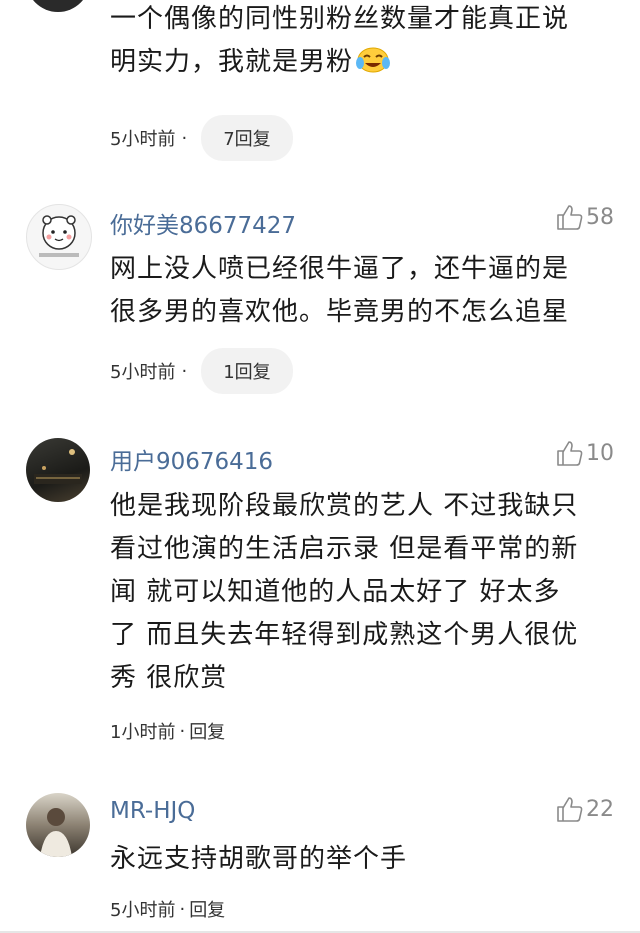  What do you see at coordinates (56, 832) in the screenshot?
I see `person-photo-avatar-icon` at bounding box center [56, 832].